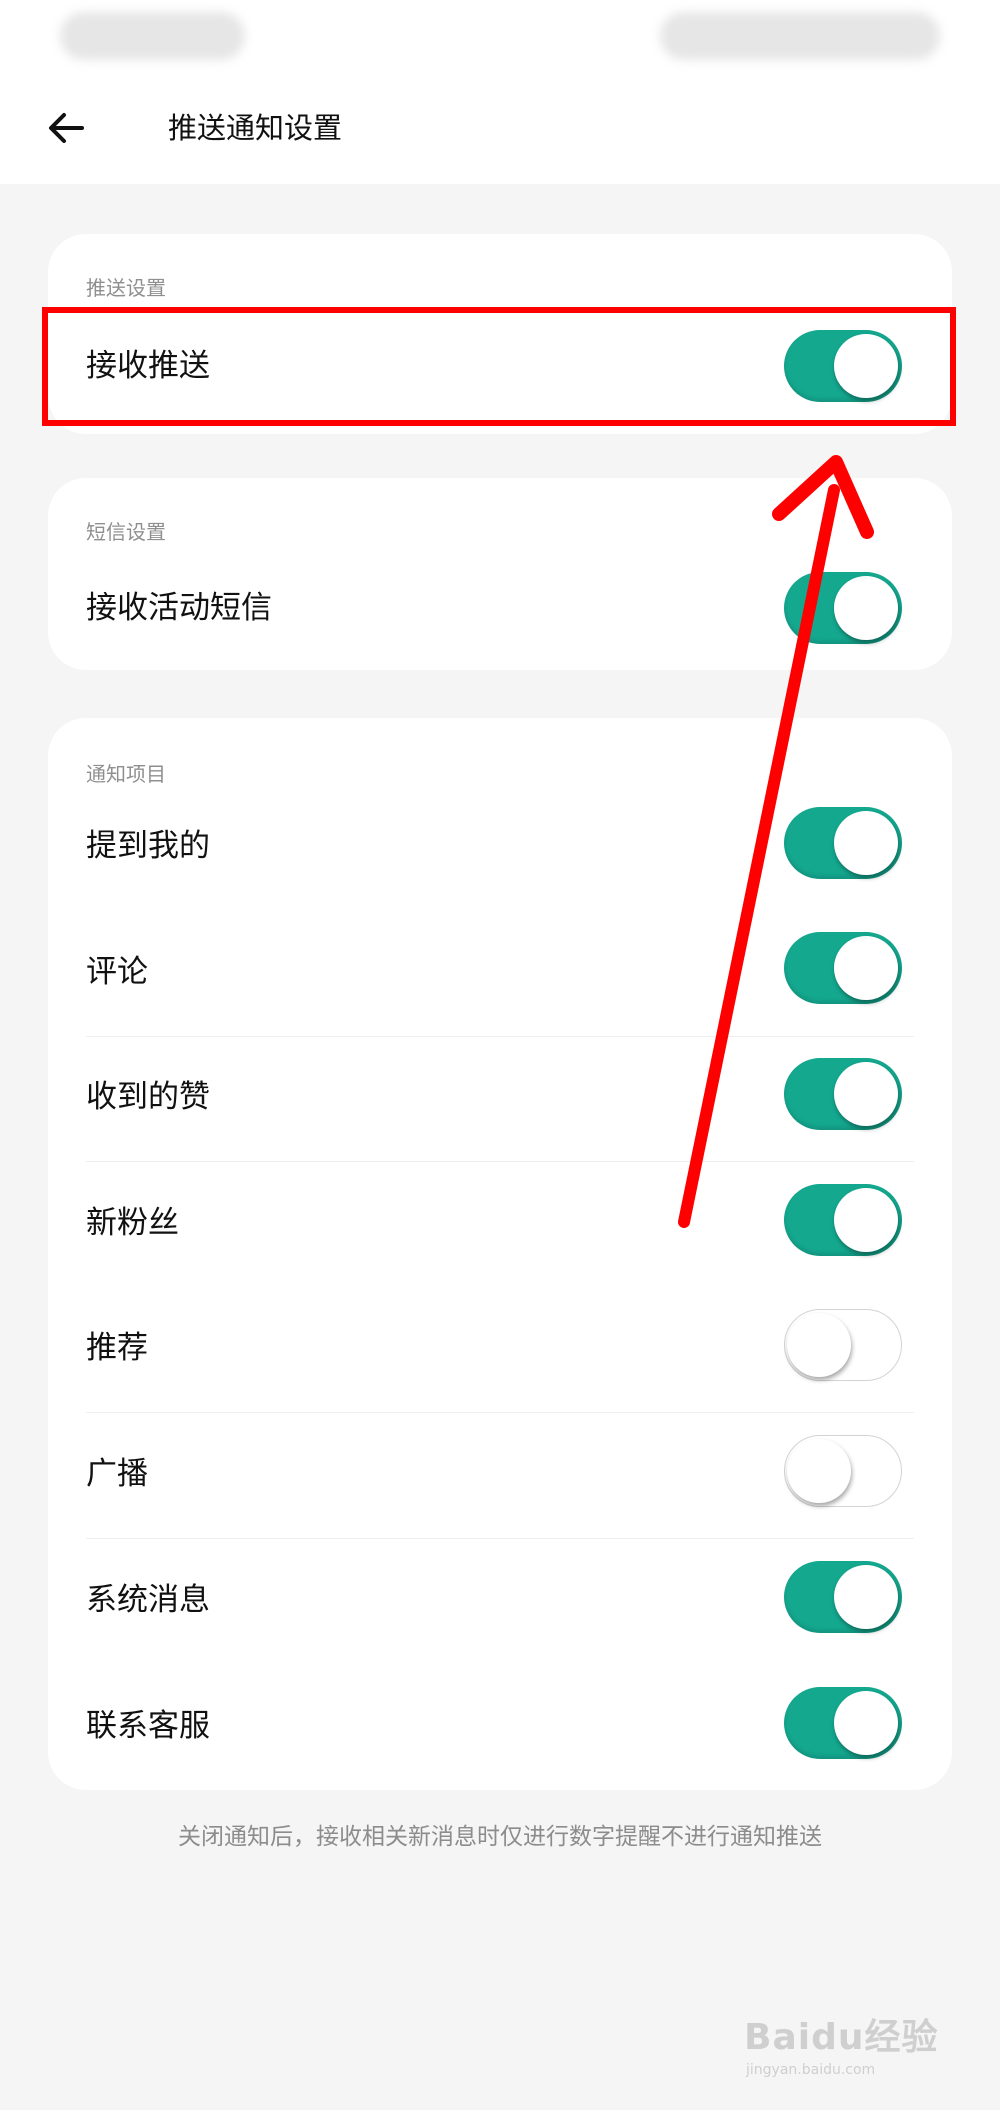  I want to click on watermark-url: jingyan.baidu.com, so click(811, 2070).